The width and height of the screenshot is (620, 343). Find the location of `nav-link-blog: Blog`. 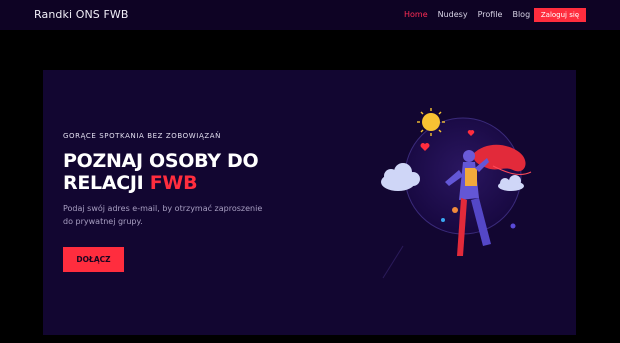

nav-link-blog: Blog is located at coordinates (521, 14).